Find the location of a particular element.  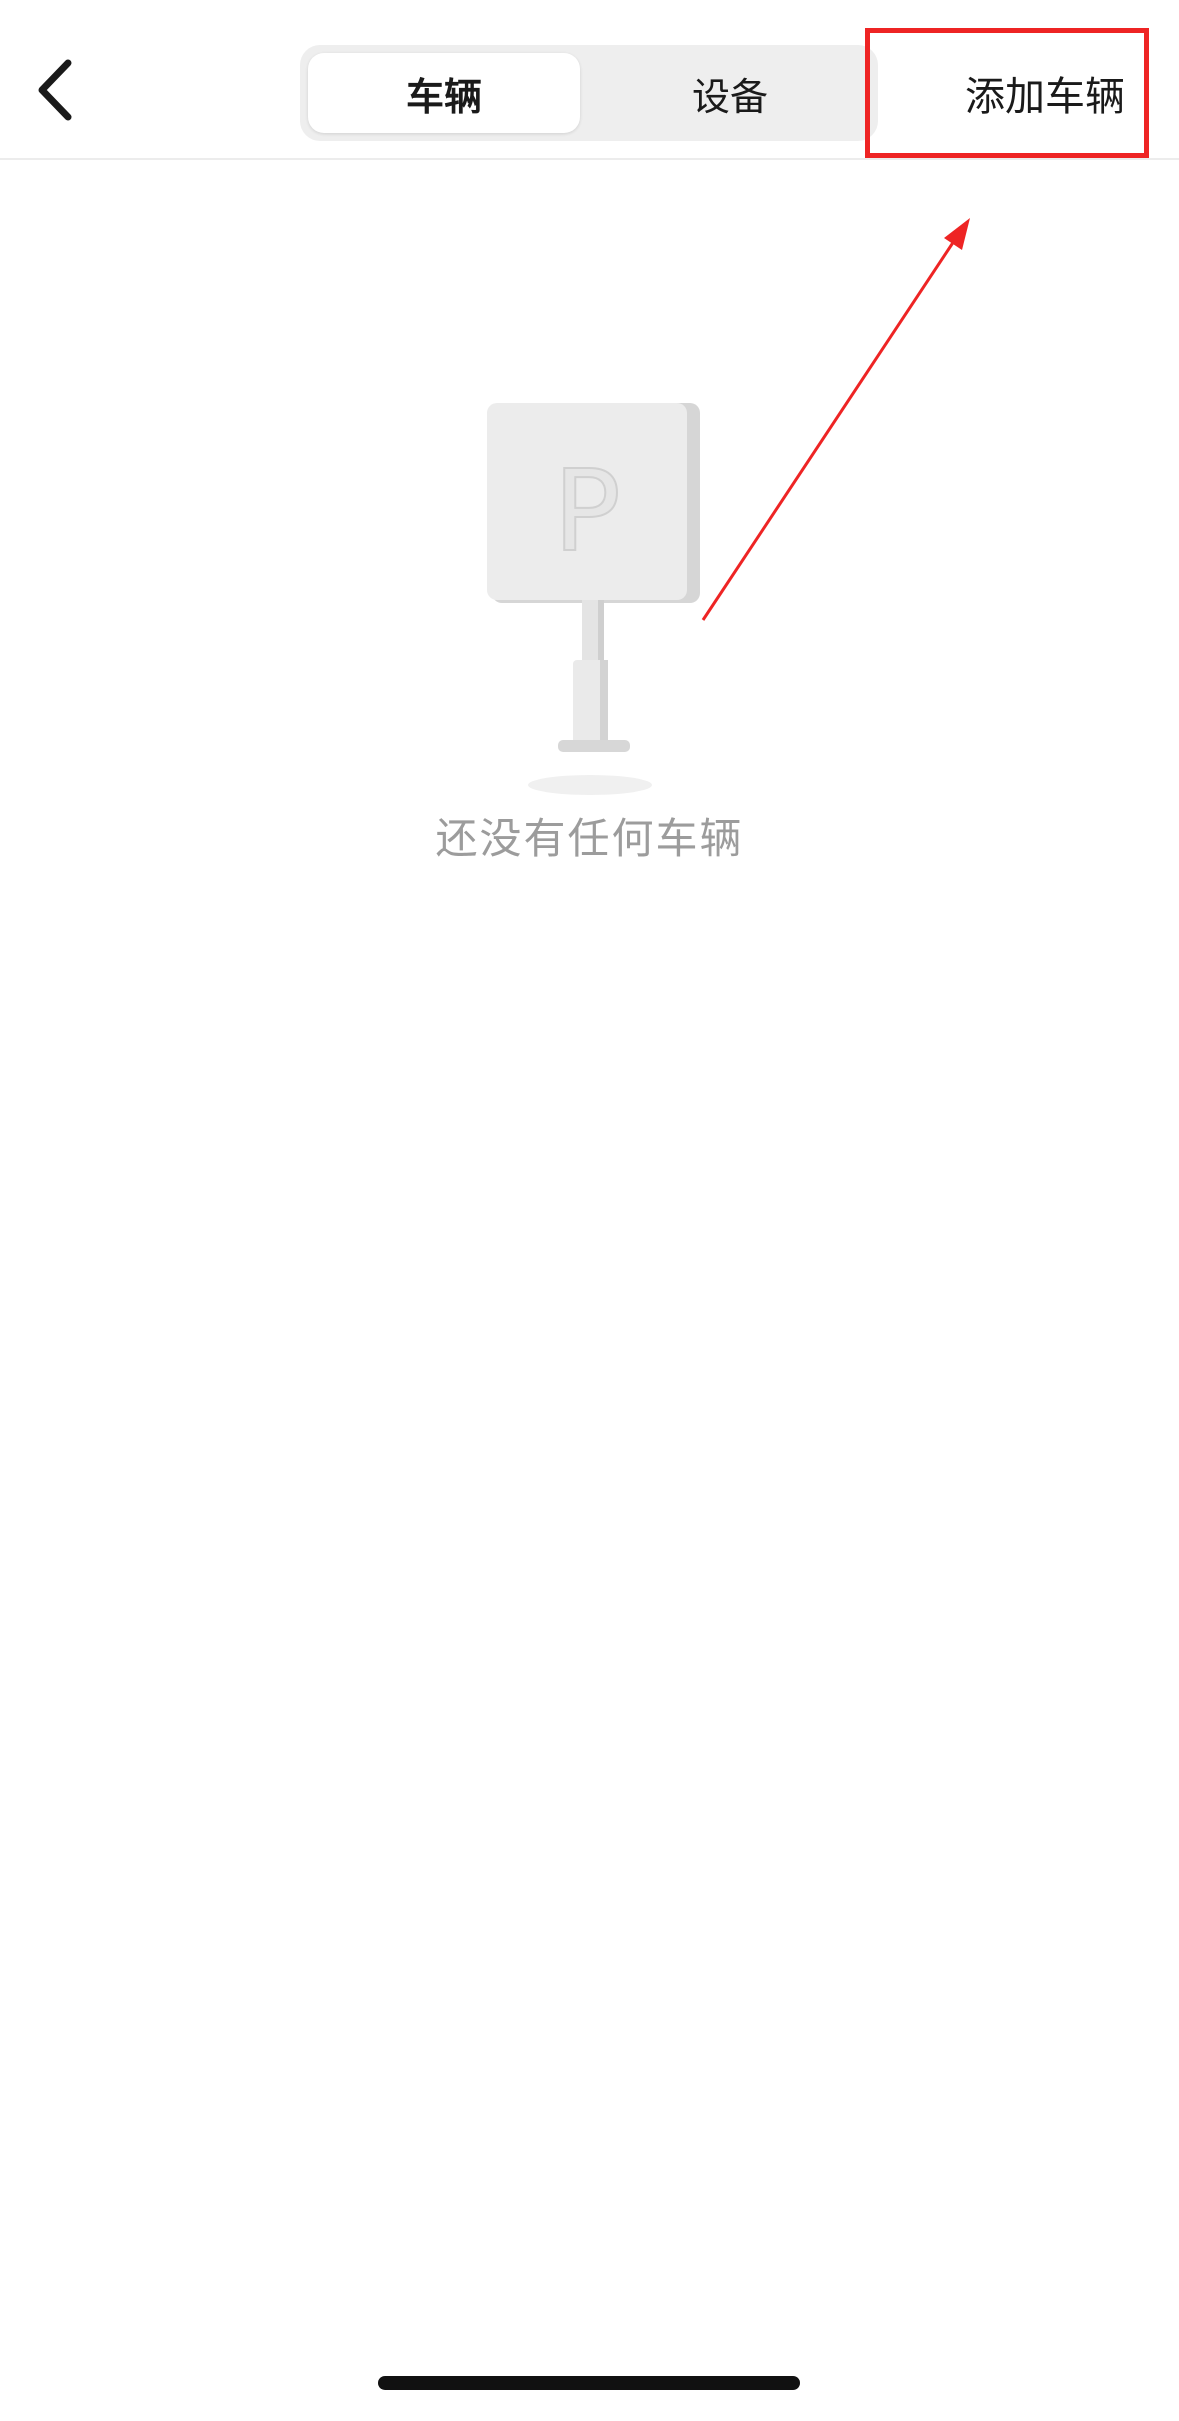

back-button is located at coordinates (55, 90).